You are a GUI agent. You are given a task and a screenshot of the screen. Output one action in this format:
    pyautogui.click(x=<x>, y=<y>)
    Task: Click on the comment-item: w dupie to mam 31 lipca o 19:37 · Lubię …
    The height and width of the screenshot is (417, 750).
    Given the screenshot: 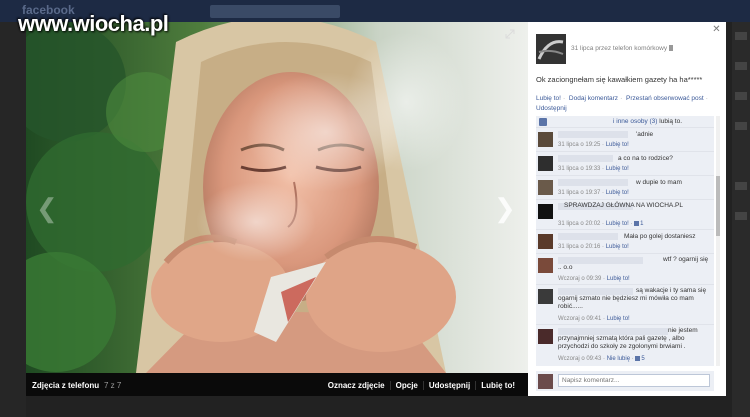 What is the action you would take?
    pyautogui.click(x=625, y=188)
    